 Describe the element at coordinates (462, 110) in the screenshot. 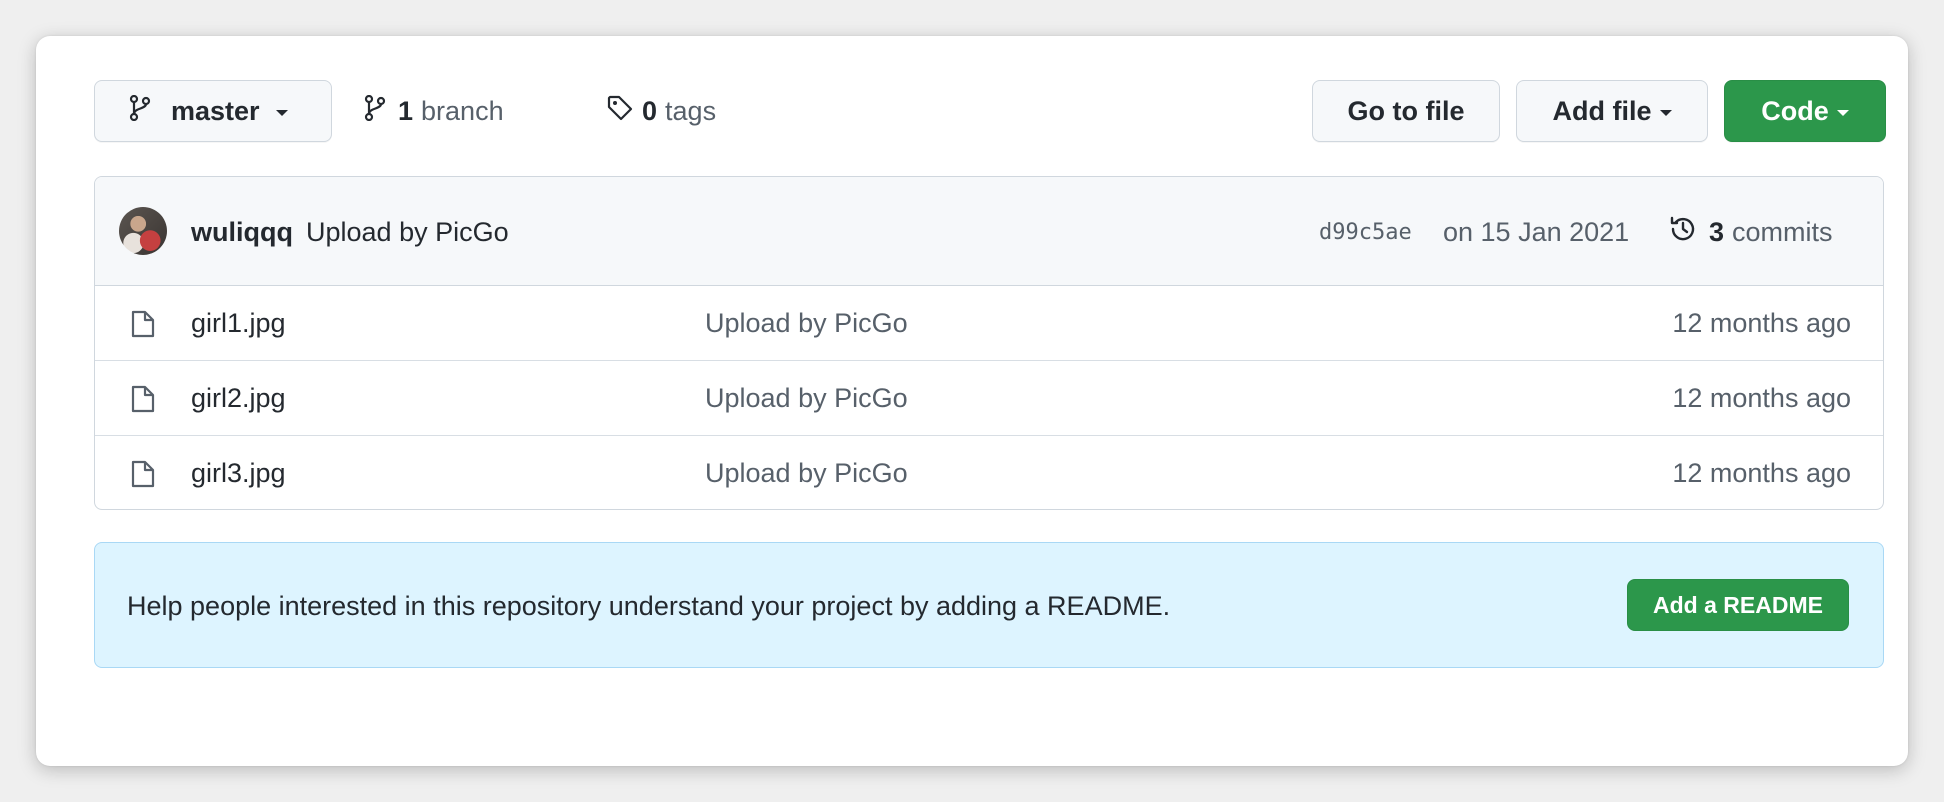

I see `branch-label: branch` at that location.